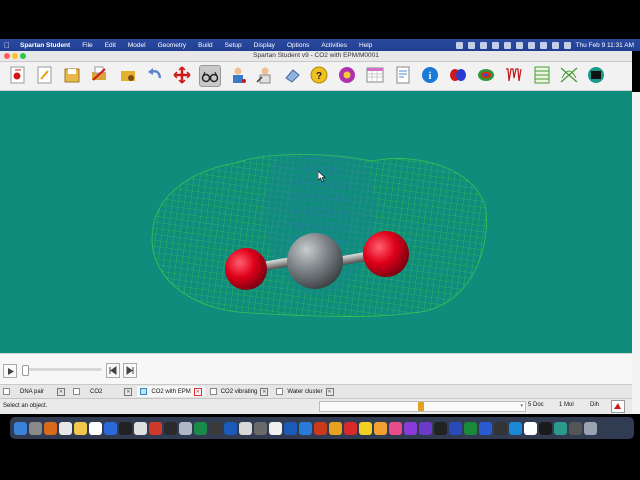 The width and height of the screenshot is (640, 480). What do you see at coordinates (35, 428) in the screenshot?
I see `settings-icon` at bounding box center [35, 428].